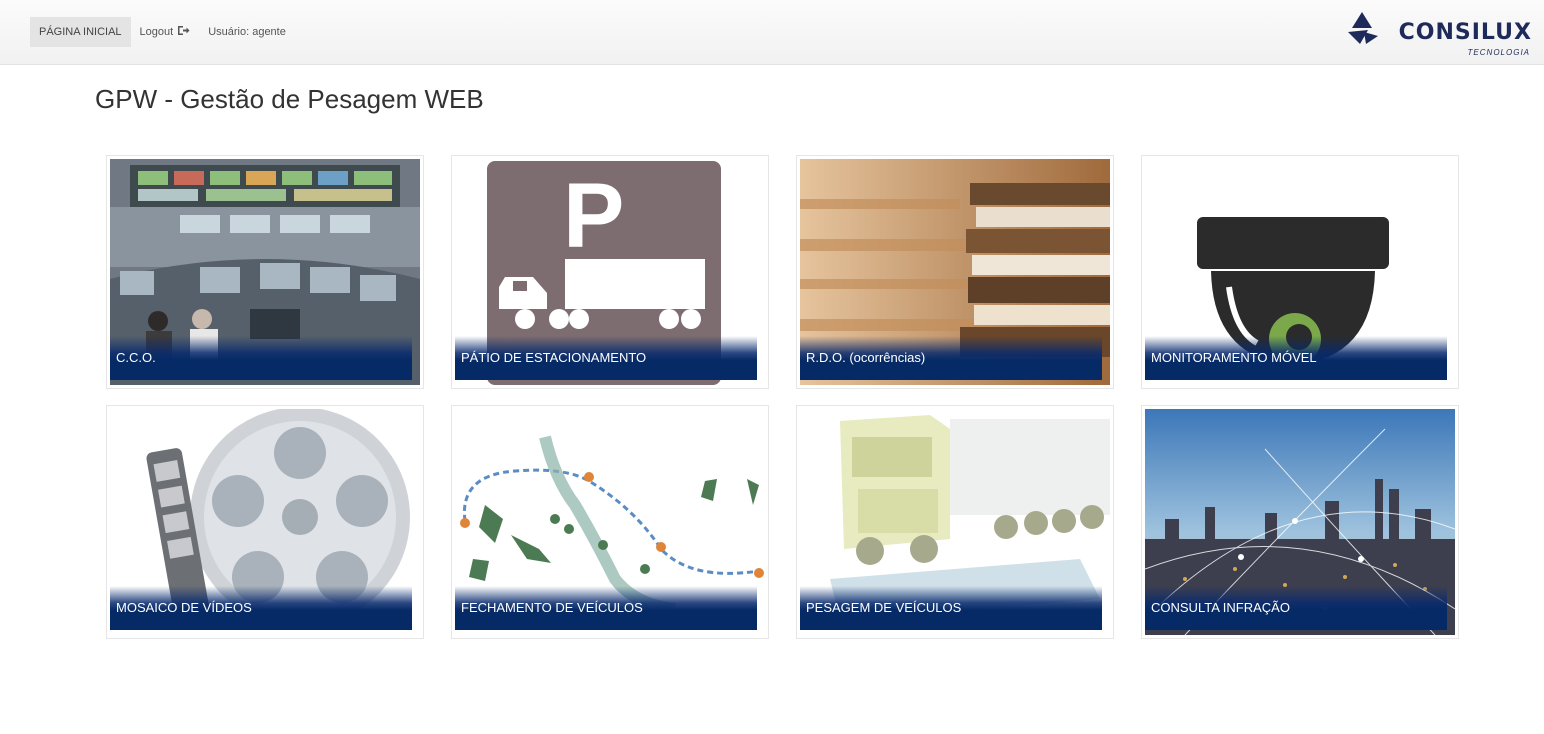 Image resolution: width=1544 pixels, height=734 pixels. What do you see at coordinates (593, 216) in the screenshot?
I see `svg-text: P` at bounding box center [593, 216].